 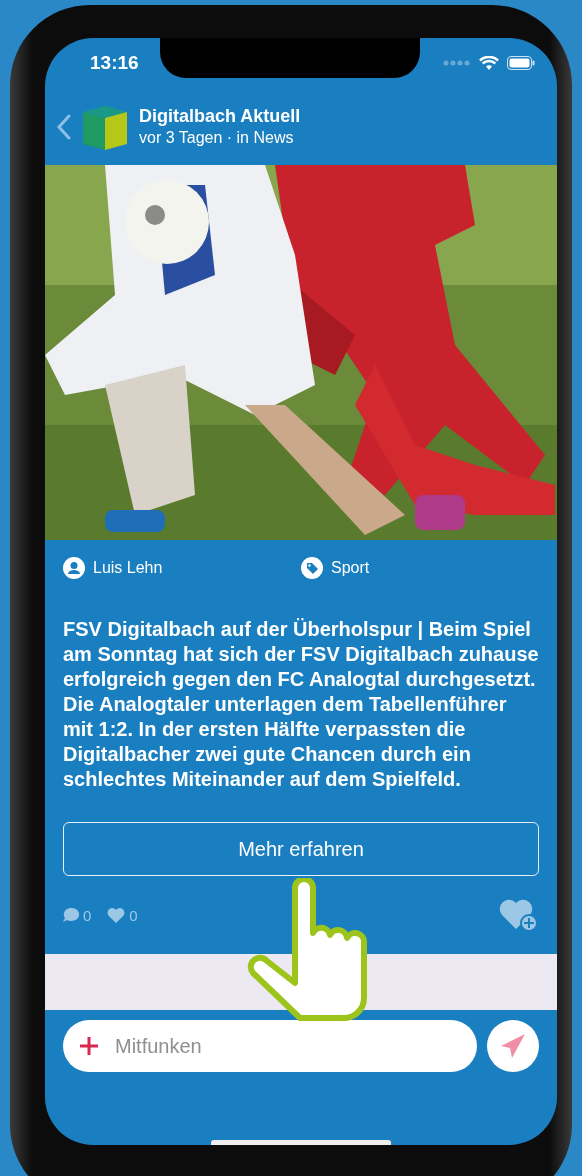 I want to click on post-text: FSV Digitalbach auf der Überholspur | Beim Spiel am Sonntag hat sich der FSV Digitalbach zuhause erfolgreich gegen den FC Analogtal durchgesetzt. Die Analogtaler unterlagen dem Tabellenführer mit 1:2. In der ersten Hälfte verpassten die Digitalbacher zwei gute Chancen durch ein schlechtes Miteinander auf dem Spielfeld., so click(x=301, y=704).